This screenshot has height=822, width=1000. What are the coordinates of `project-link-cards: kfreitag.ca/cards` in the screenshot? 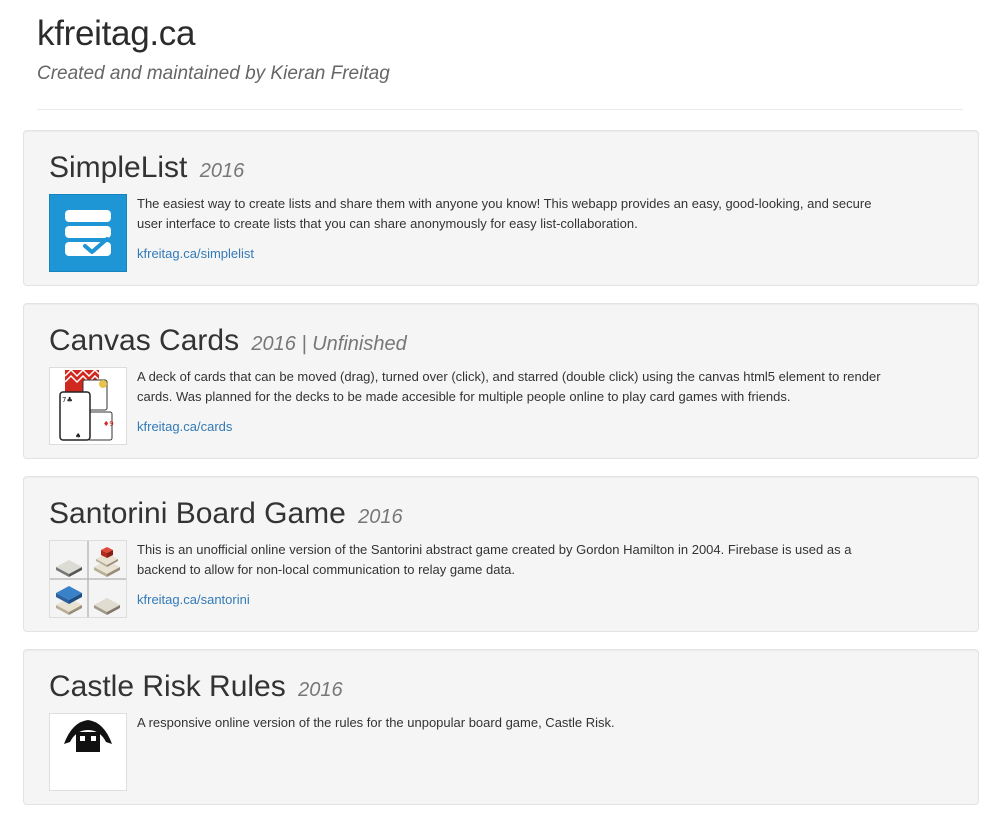 It's located at (184, 427).